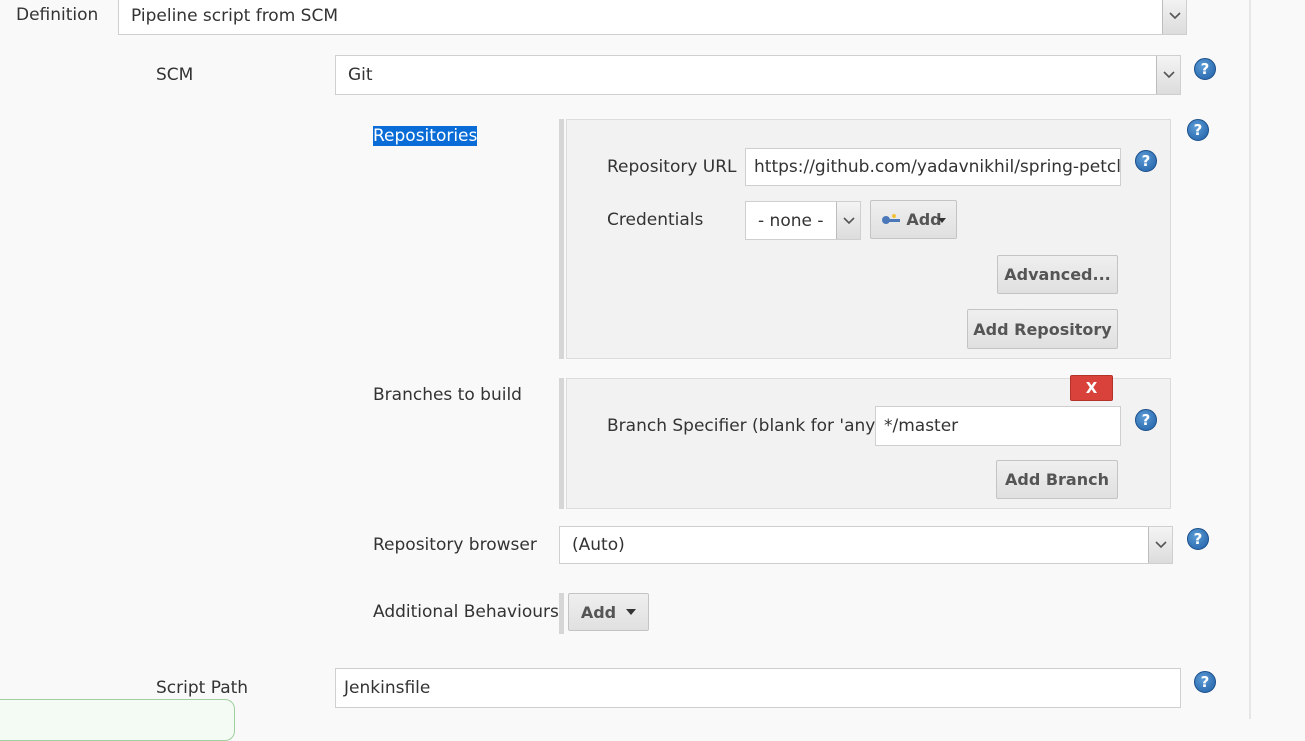 Image resolution: width=1305 pixels, height=741 pixels. I want to click on scm-value: Git, so click(360, 75).